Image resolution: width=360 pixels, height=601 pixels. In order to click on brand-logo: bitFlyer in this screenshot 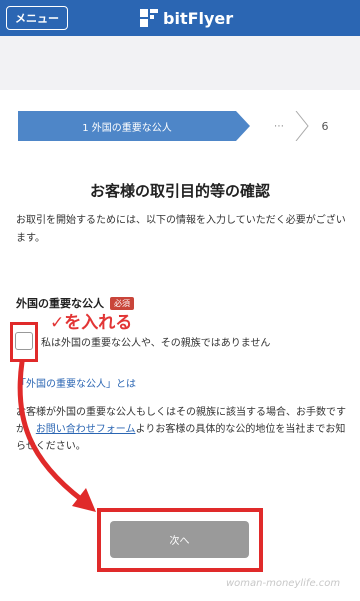, I will do `click(186, 18)`.